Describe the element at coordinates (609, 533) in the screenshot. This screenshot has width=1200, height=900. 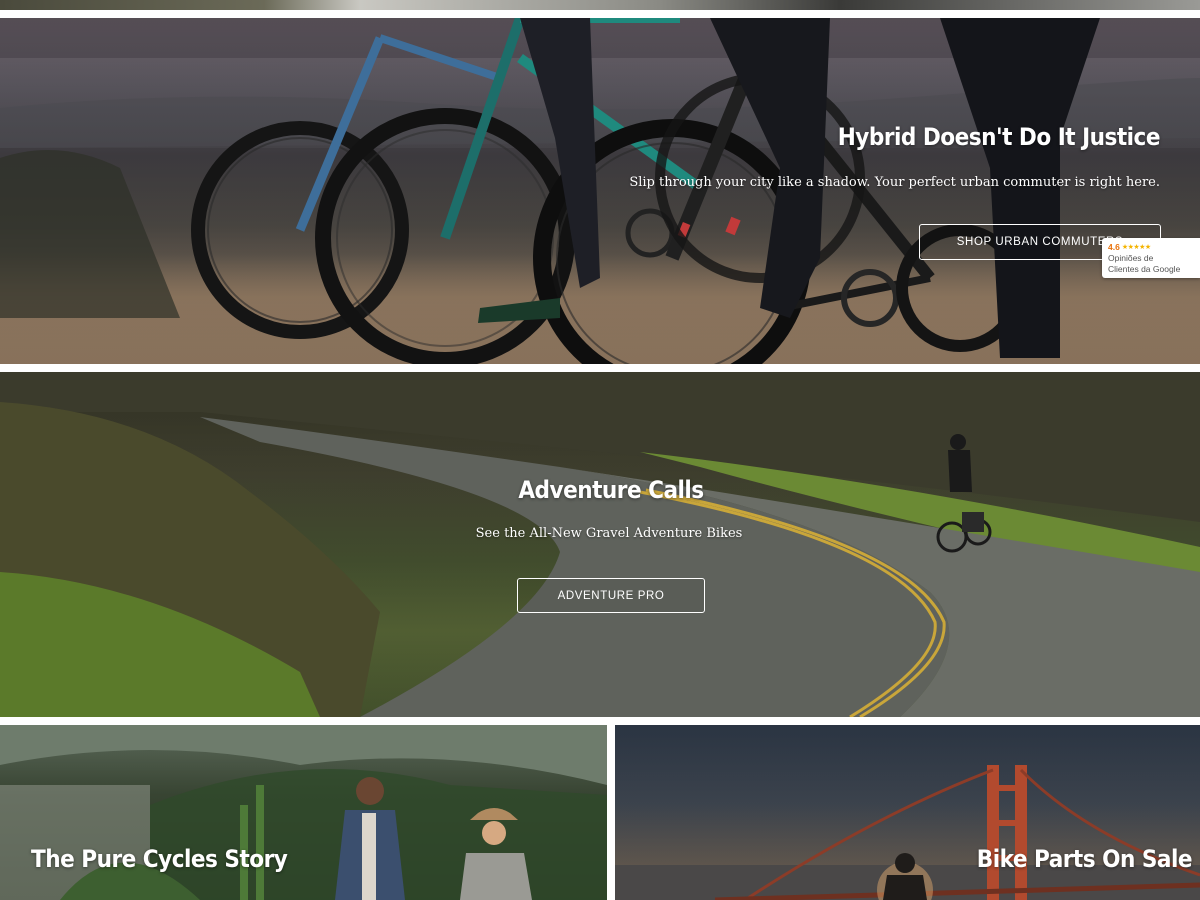
I see `hero-adventure-subtitle: See the All-New Gravel Adventure Bikes` at that location.